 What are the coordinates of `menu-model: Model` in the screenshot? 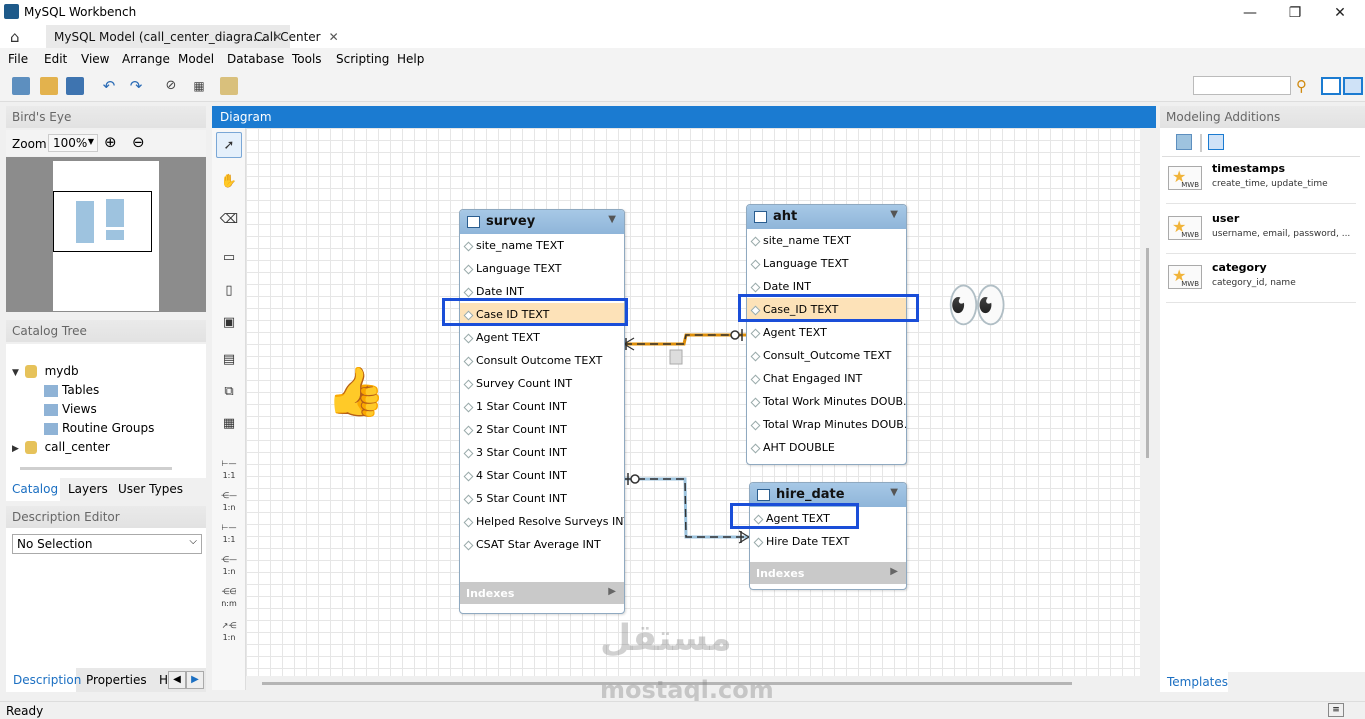 It's located at (196, 59).